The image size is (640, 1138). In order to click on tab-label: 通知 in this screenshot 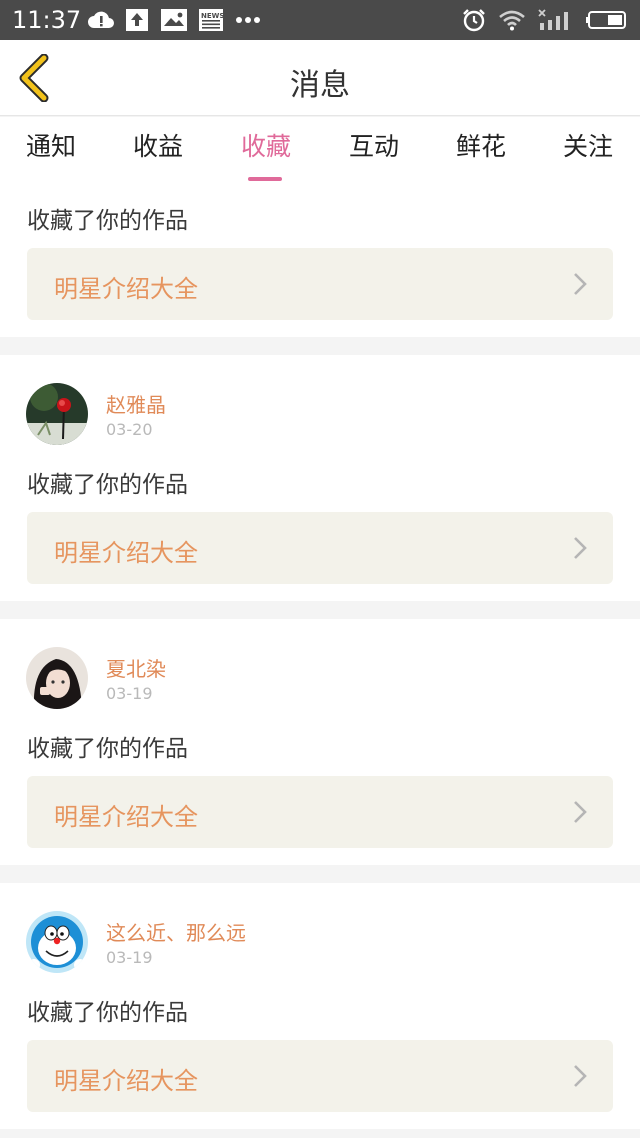, I will do `click(50, 146)`.